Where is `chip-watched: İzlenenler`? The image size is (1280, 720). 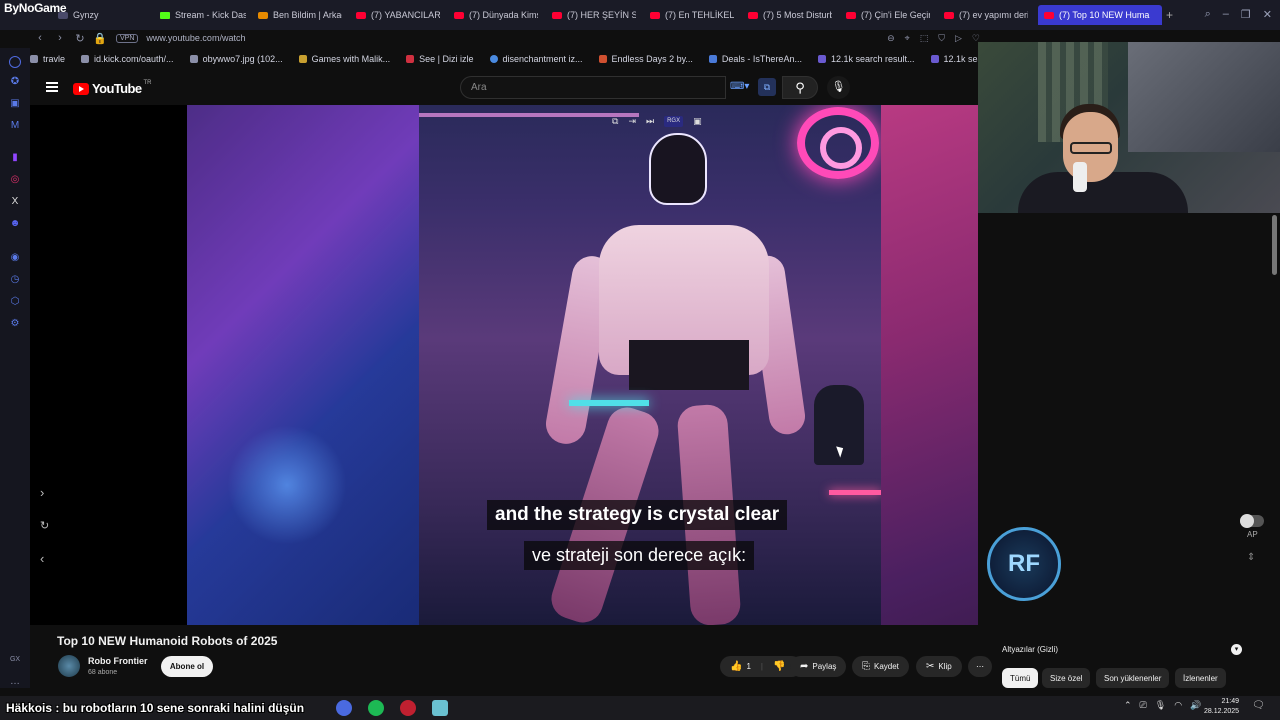
chip-watched: İzlenenler is located at coordinates (1200, 678).